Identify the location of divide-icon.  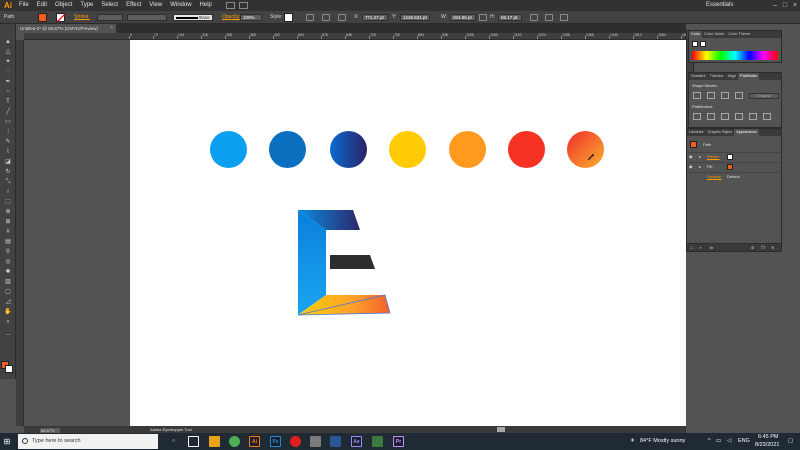
(697, 116).